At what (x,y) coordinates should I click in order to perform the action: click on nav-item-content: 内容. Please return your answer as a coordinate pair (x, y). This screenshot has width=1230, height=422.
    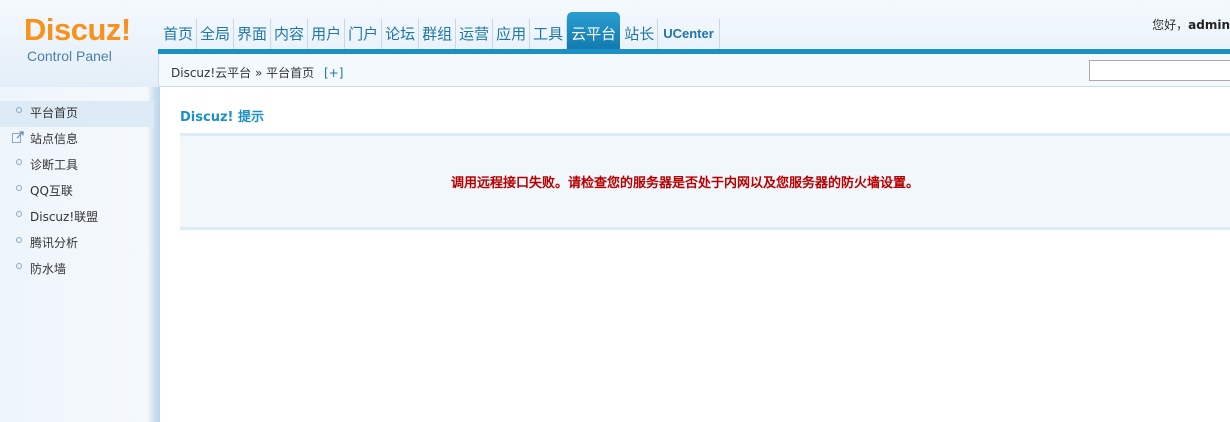
    Looking at the image, I should click on (290, 34).